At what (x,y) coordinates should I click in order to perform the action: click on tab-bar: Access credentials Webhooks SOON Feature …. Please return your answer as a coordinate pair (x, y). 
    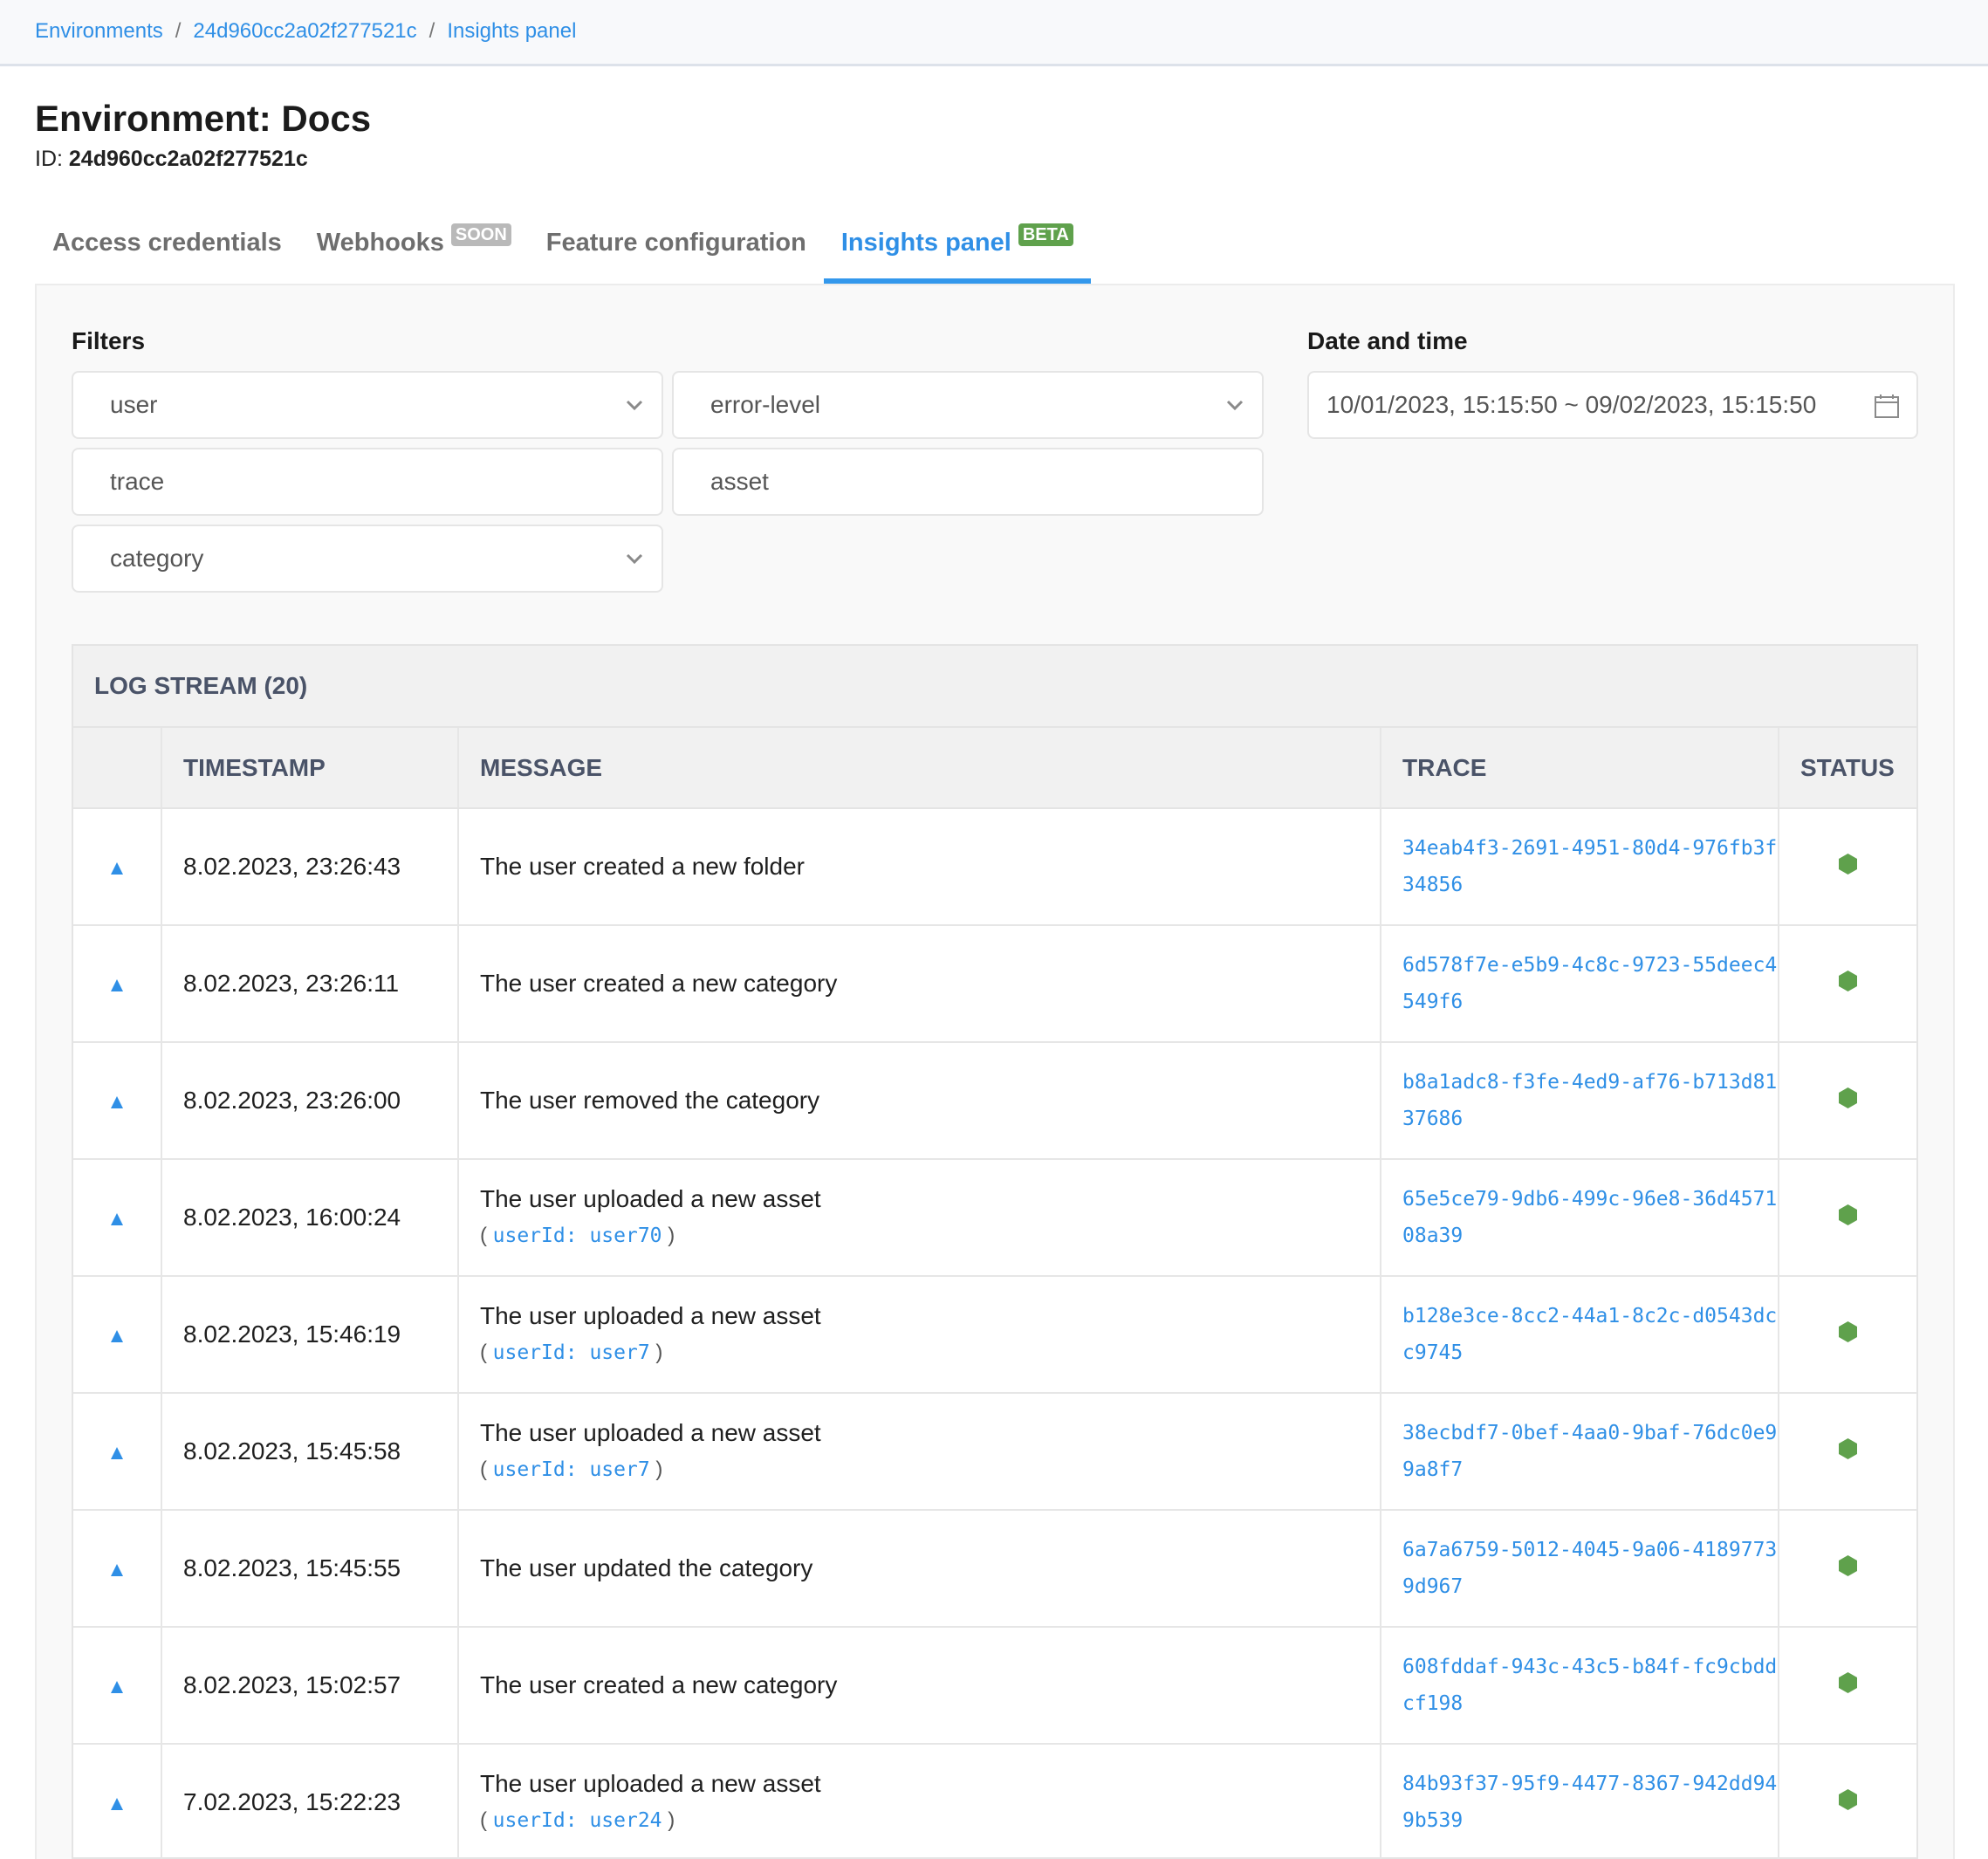
    Looking at the image, I should click on (563, 251).